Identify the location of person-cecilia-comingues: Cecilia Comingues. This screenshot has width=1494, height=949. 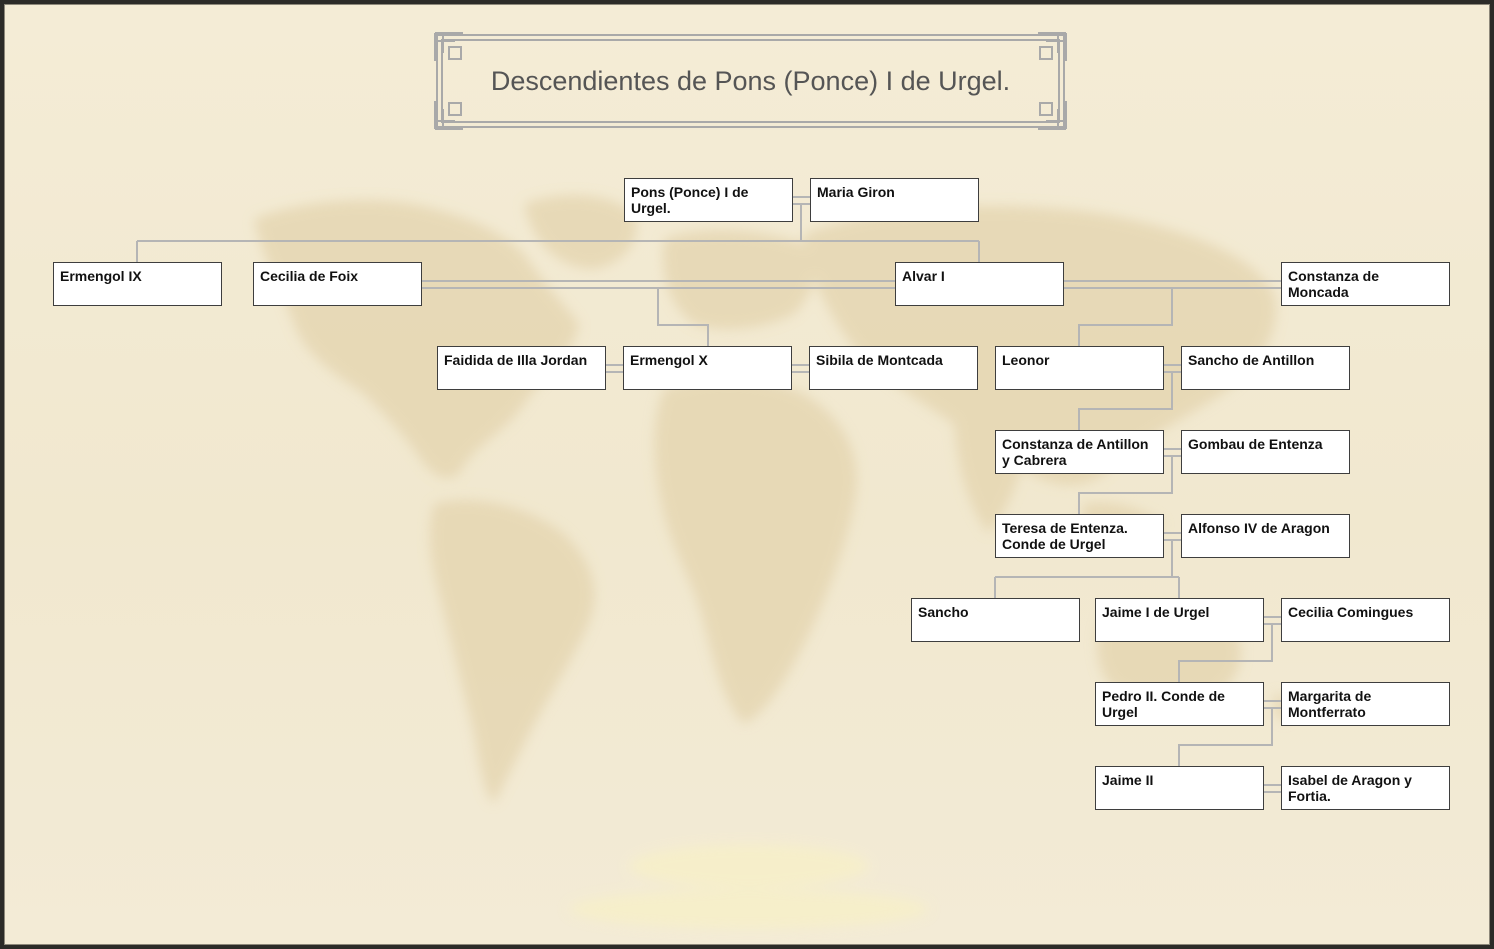
(1365, 620).